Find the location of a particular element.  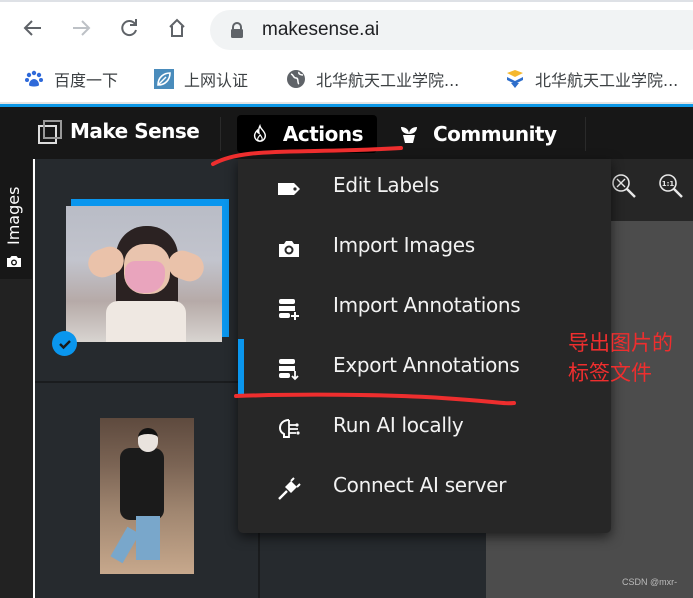

menu-item-edit-labels: Edit Labels is located at coordinates (424, 189).